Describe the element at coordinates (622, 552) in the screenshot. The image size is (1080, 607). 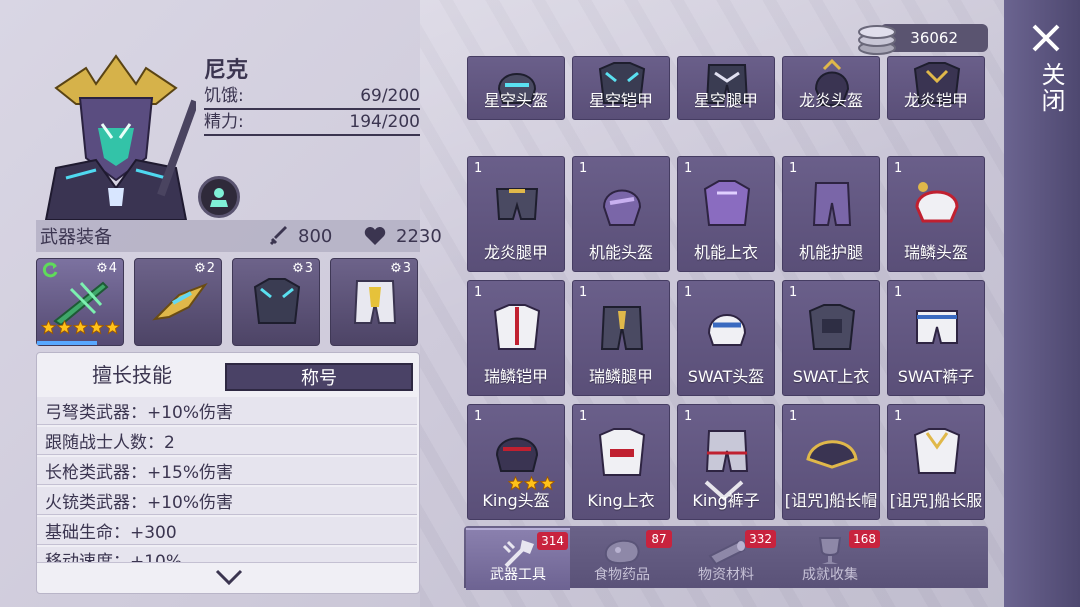
I see `meat-icon` at that location.